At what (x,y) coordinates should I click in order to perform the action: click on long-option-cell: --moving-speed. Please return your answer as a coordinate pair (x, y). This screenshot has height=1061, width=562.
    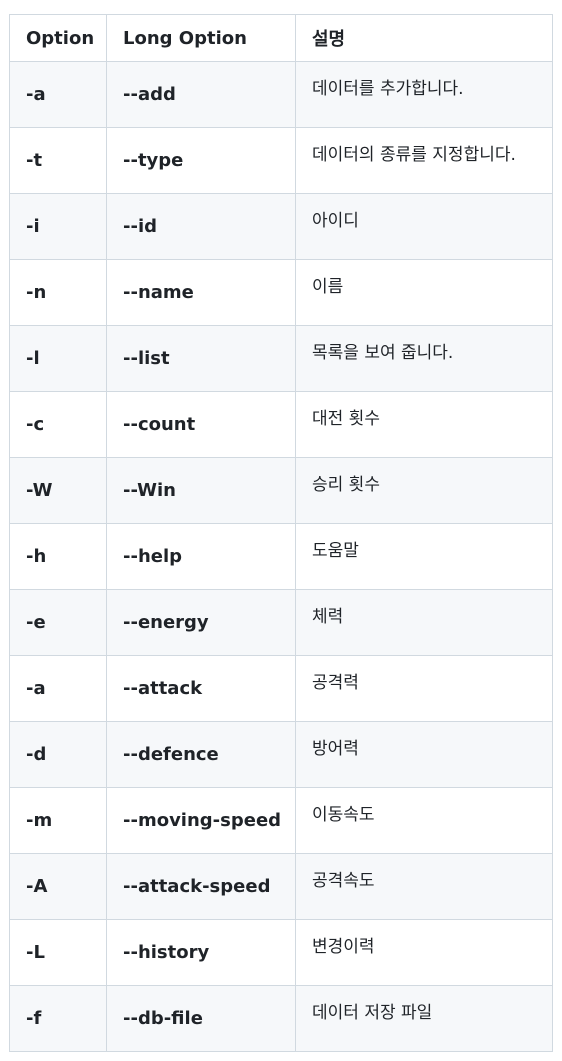
    Looking at the image, I should click on (201, 820).